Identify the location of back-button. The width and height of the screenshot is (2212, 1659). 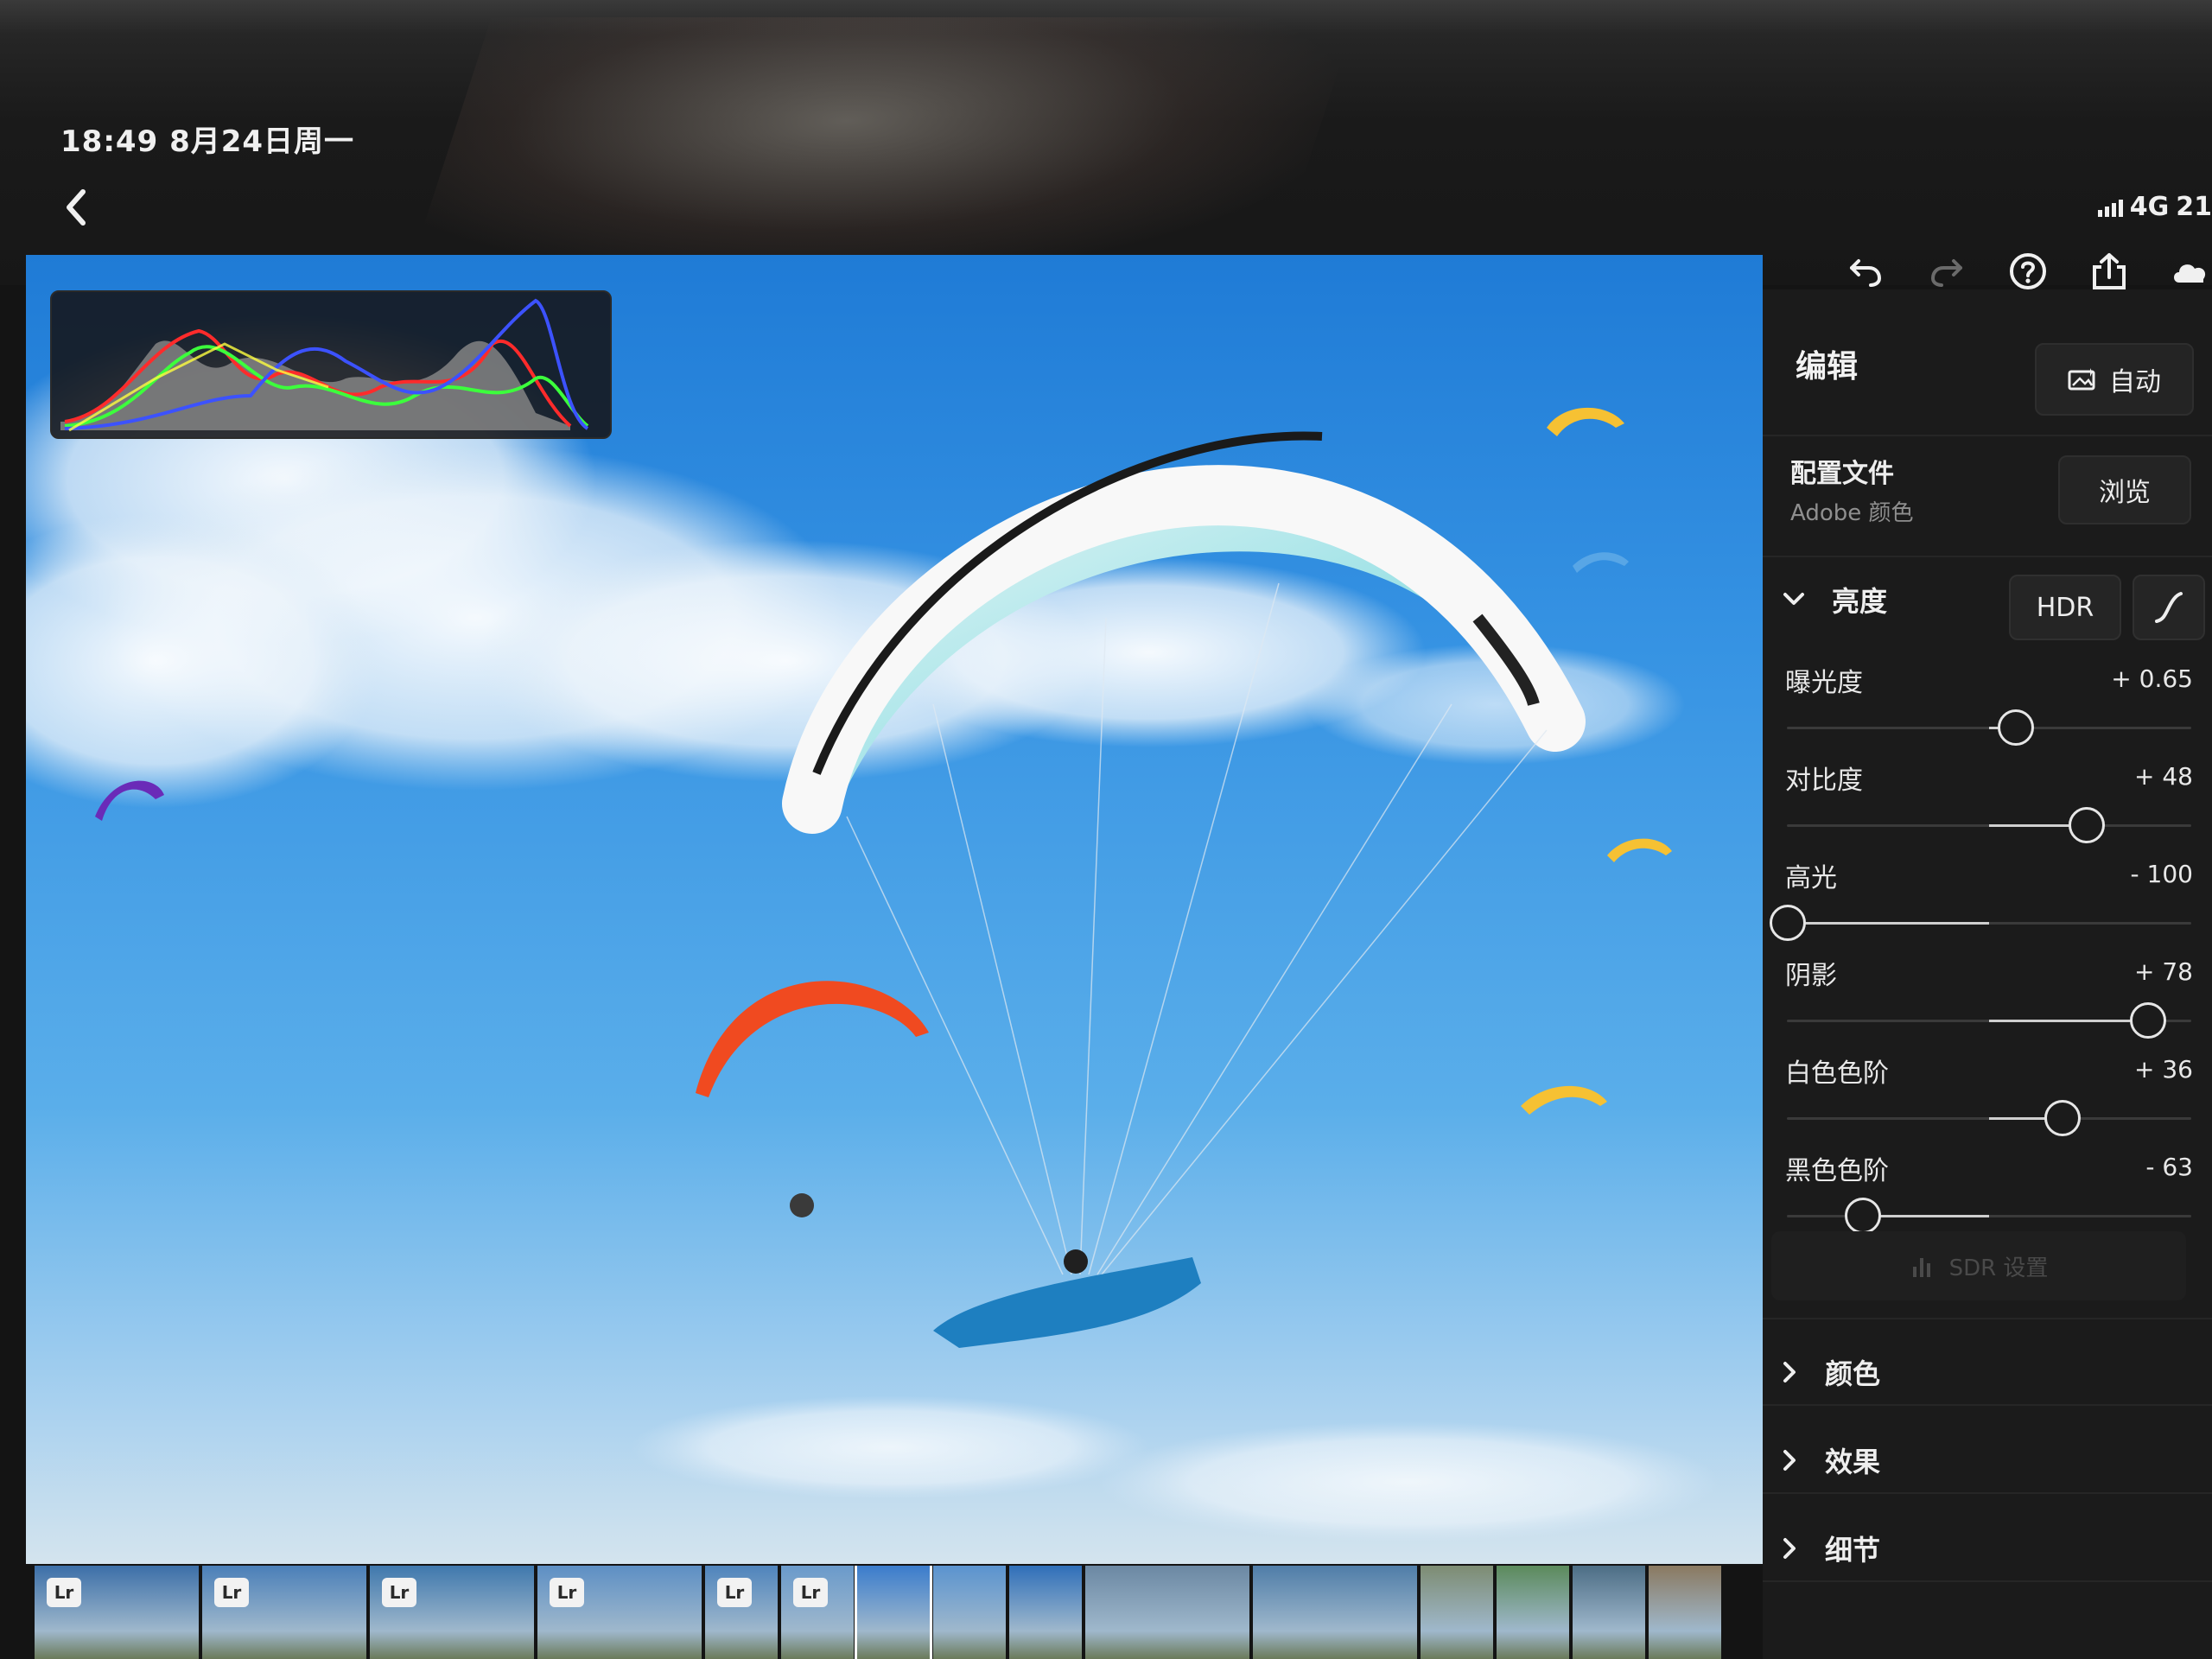
(76, 207).